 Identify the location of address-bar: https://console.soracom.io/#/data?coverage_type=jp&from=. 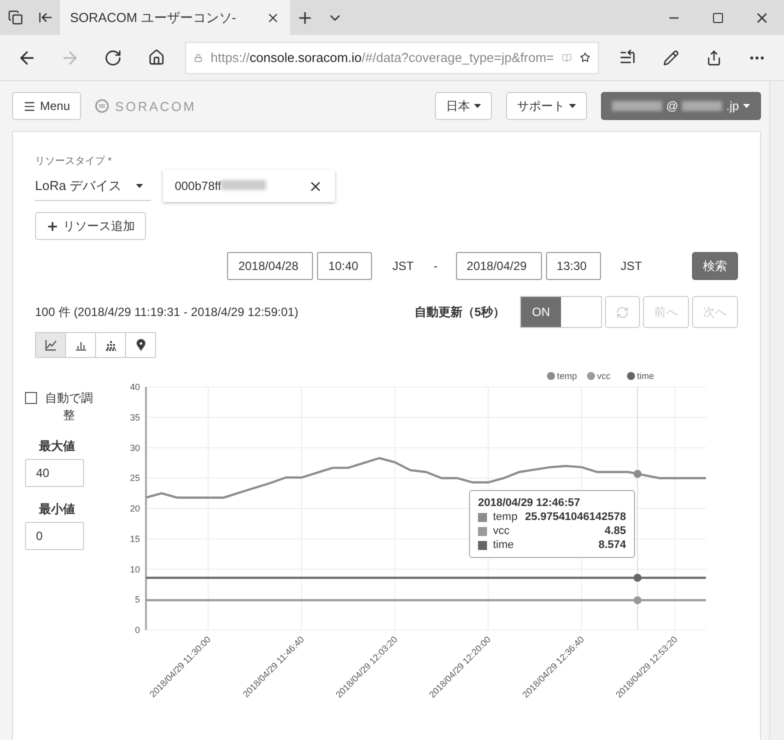
(392, 58).